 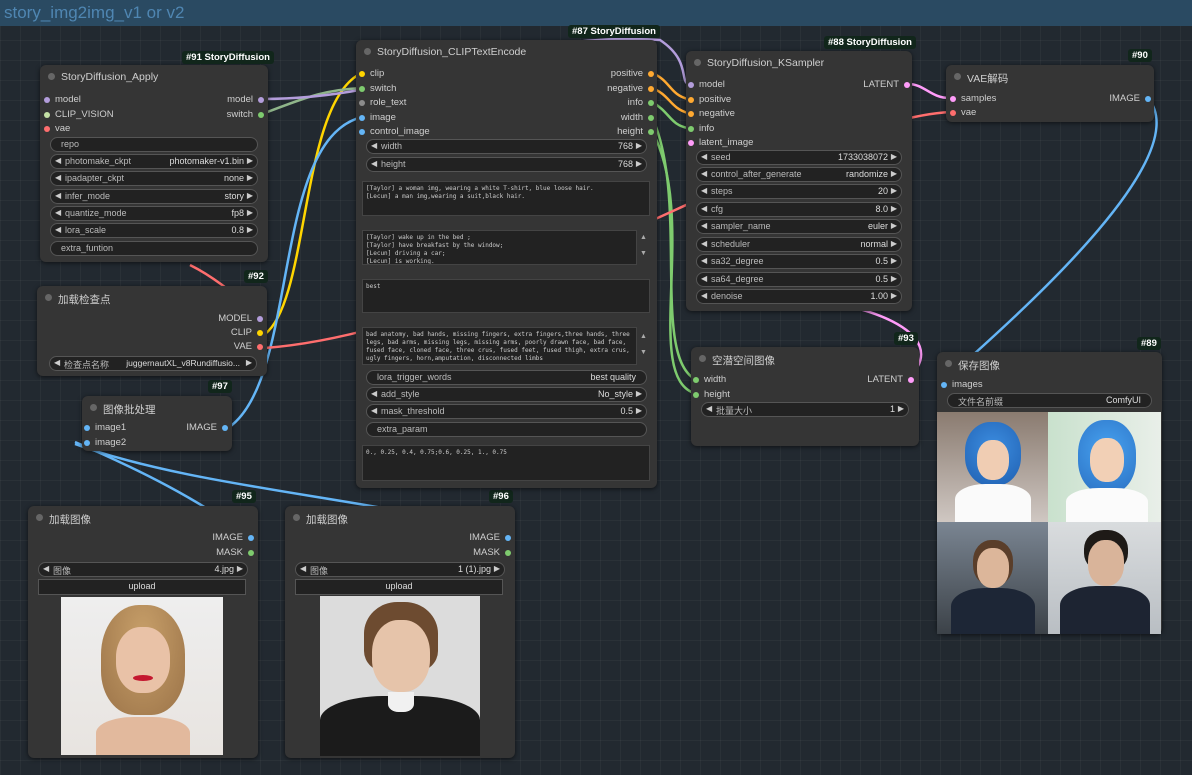 What do you see at coordinates (799, 261) in the screenshot?
I see `widget-sa32-degree: ◀ sa32_degree 0.5 ▶` at bounding box center [799, 261].